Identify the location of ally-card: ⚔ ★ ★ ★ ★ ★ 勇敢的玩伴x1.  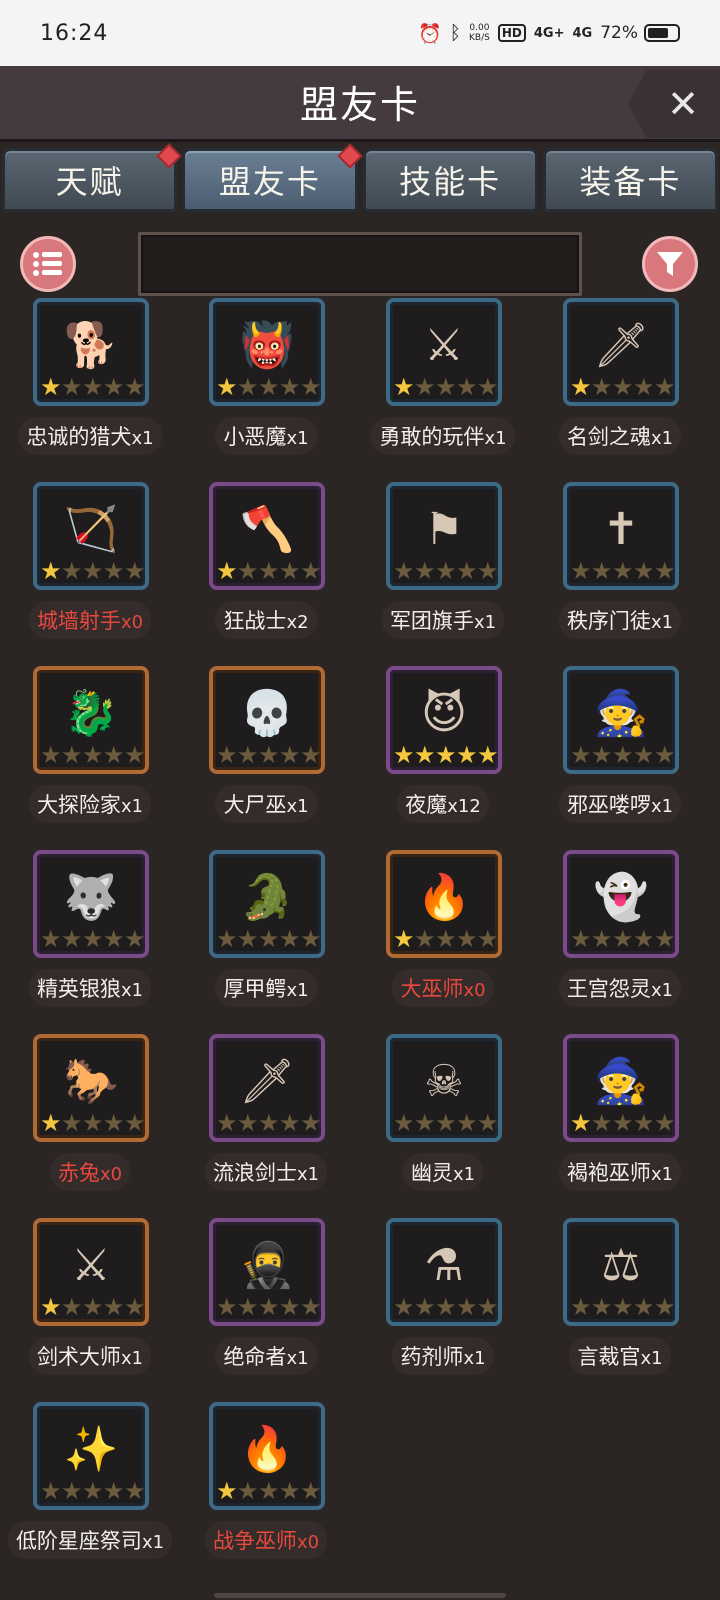
(443, 390).